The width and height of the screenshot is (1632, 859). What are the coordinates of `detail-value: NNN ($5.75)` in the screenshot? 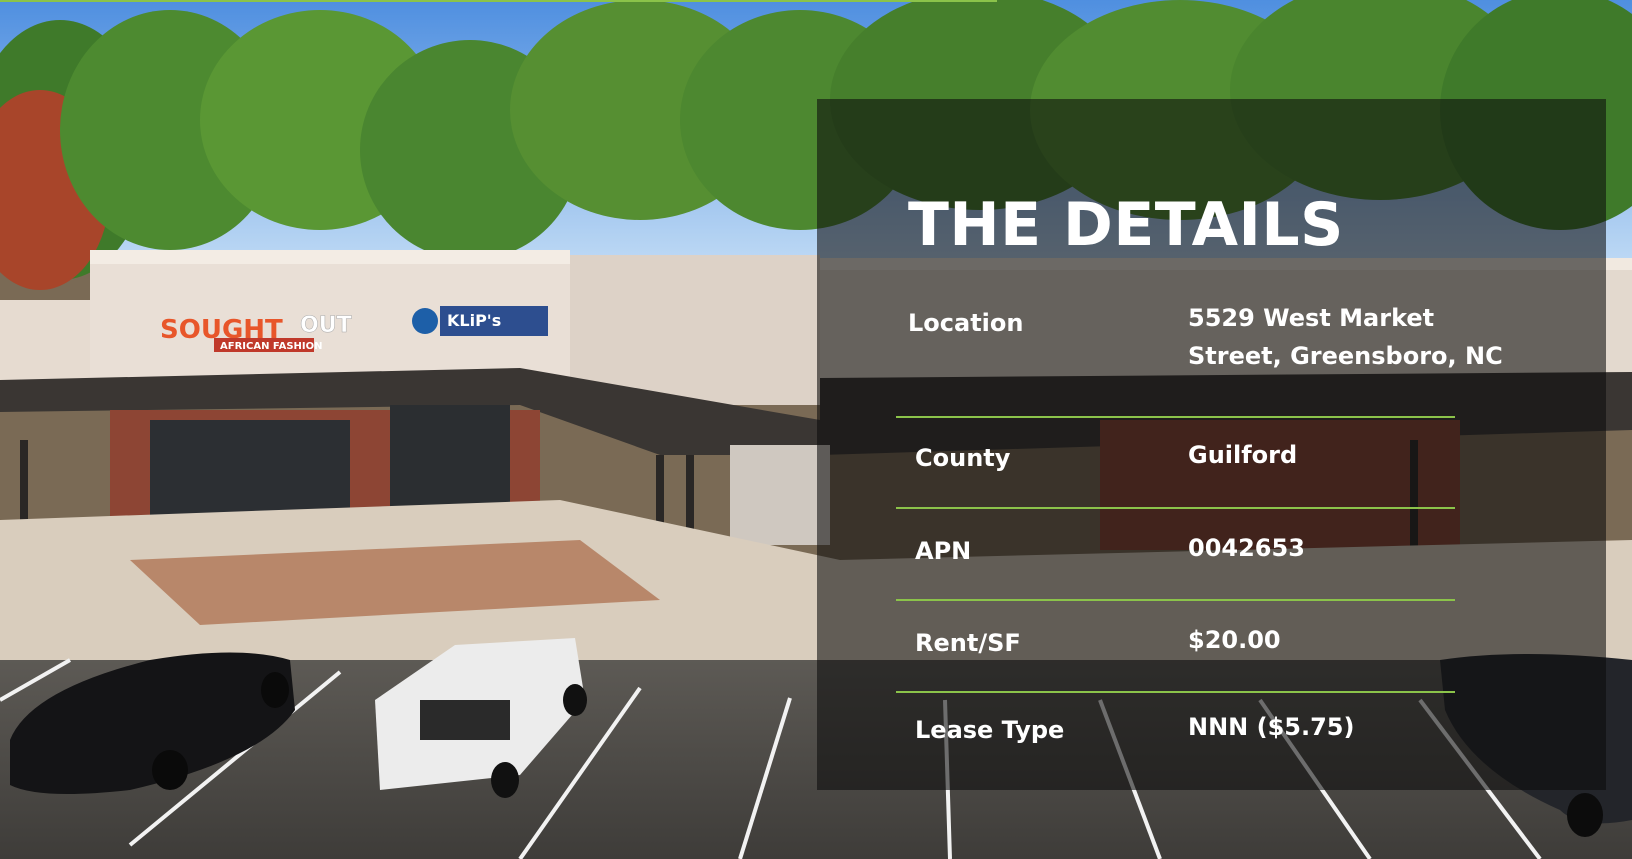 It's located at (1271, 727).